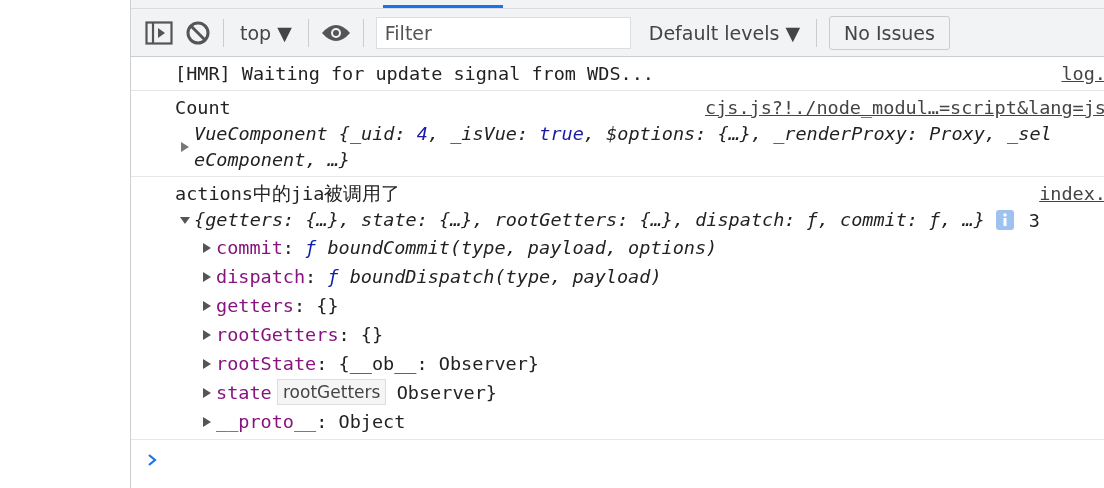 The width and height of the screenshot is (1104, 488). I want to click on property-key: dispatch, so click(261, 276).